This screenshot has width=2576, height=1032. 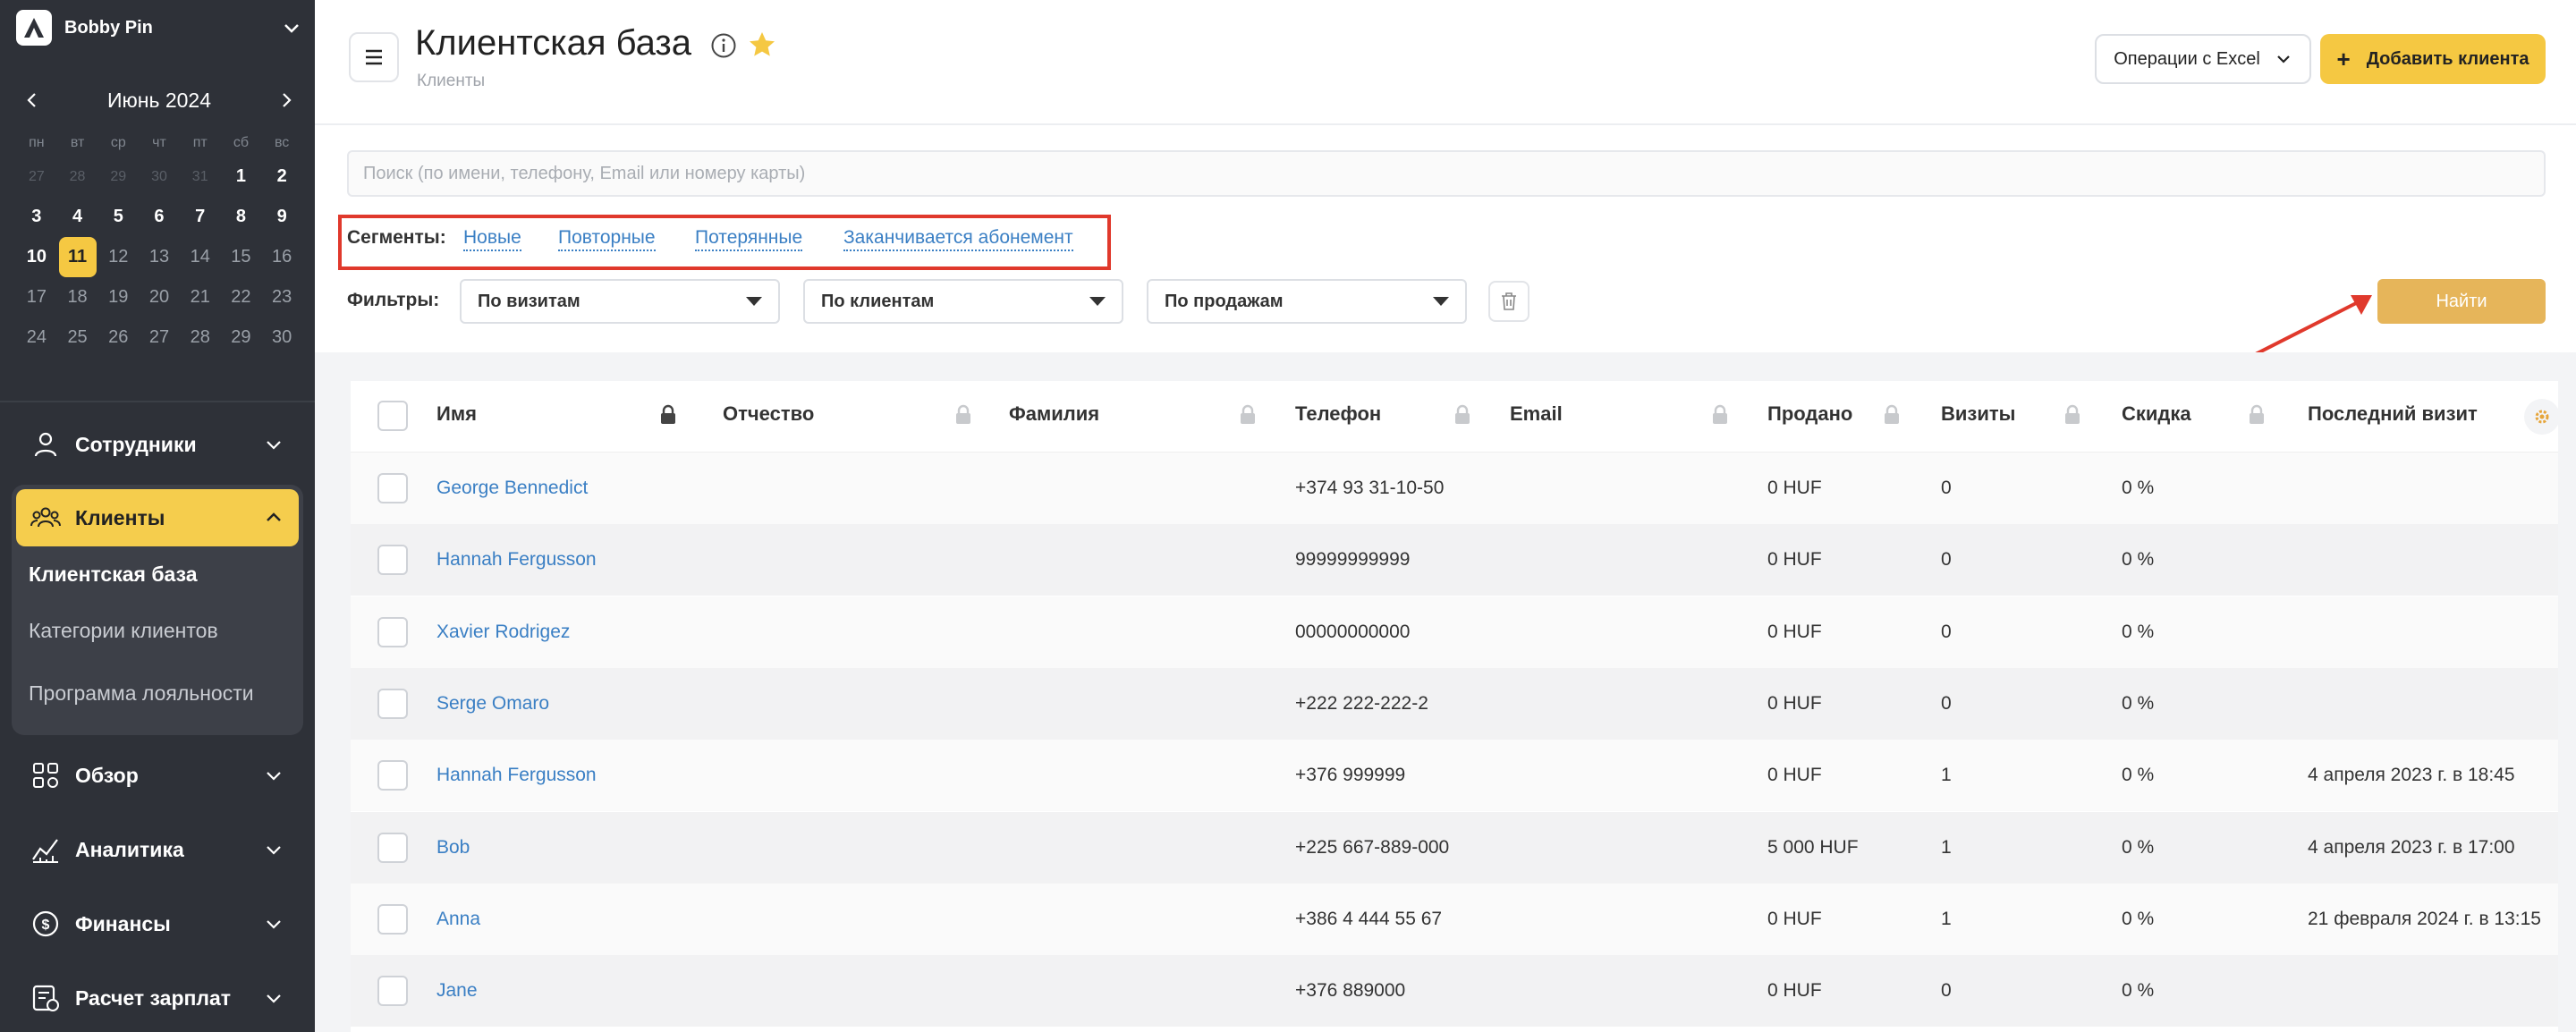 I want to click on client-name-link: Serge Omaro, so click(x=492, y=704).